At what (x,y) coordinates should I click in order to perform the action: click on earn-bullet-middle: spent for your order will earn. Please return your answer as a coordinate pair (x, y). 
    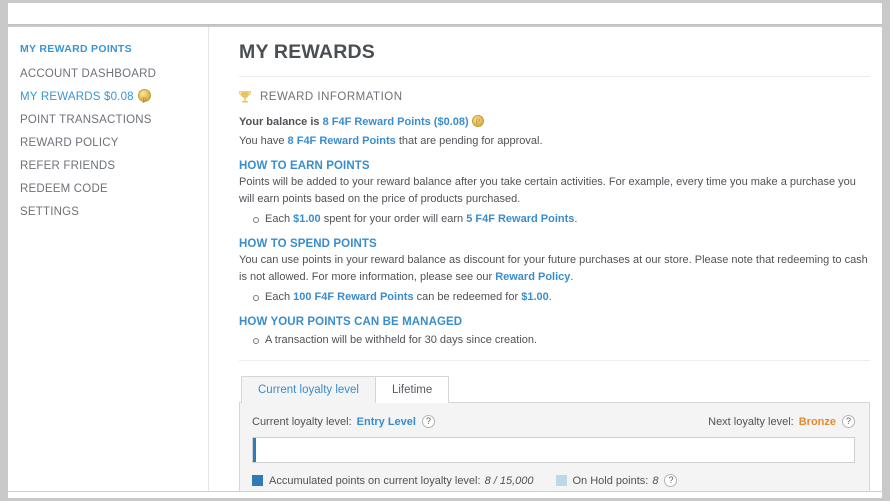
    Looking at the image, I should click on (393, 219).